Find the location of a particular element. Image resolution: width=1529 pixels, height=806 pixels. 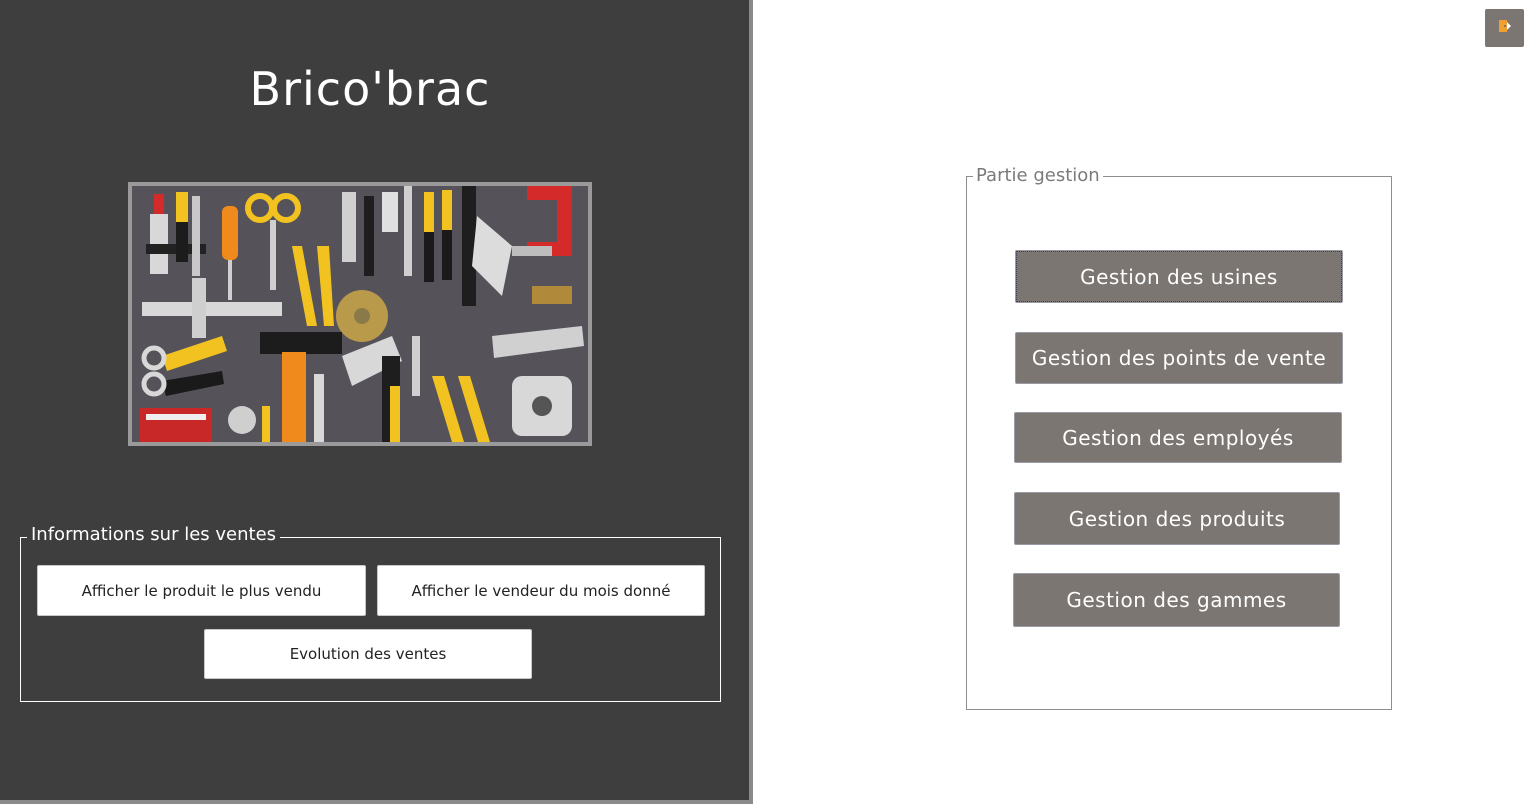

app-title: Brico'brac is located at coordinates (370, 89).